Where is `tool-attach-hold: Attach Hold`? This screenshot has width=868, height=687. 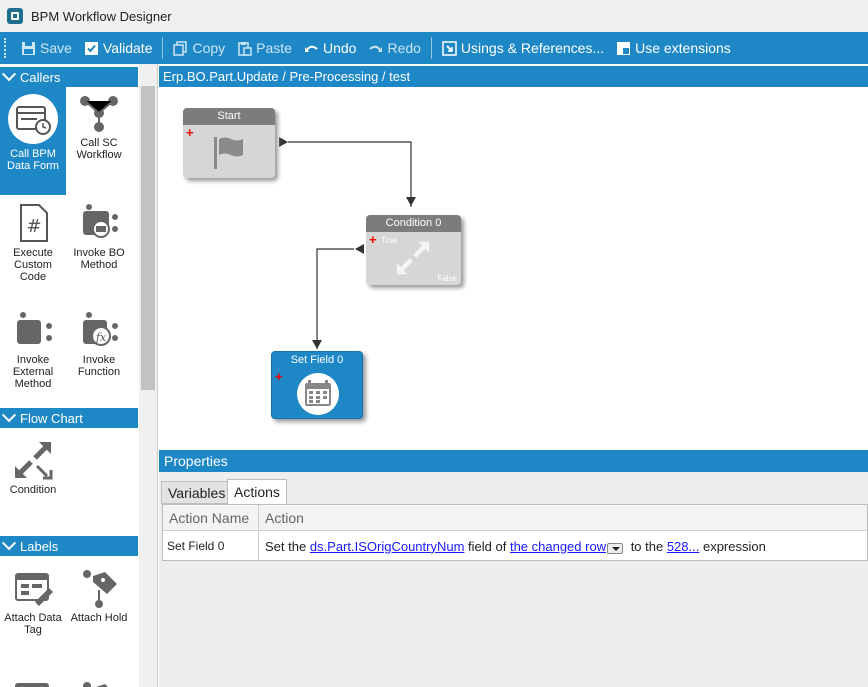
tool-attach-hold: Attach Hold is located at coordinates (99, 607).